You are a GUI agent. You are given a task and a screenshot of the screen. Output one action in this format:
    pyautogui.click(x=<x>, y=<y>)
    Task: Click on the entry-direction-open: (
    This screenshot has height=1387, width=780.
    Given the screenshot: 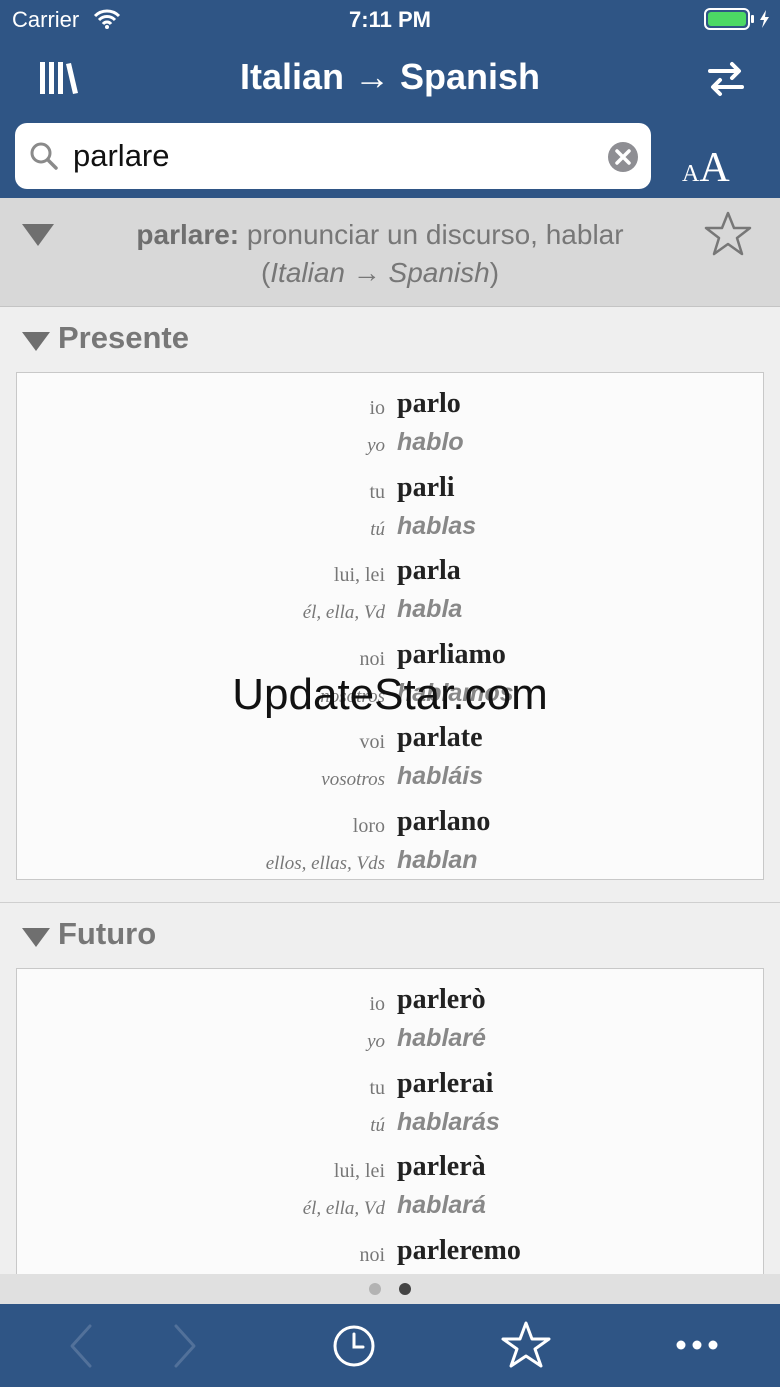 What is the action you would take?
    pyautogui.click(x=265, y=272)
    